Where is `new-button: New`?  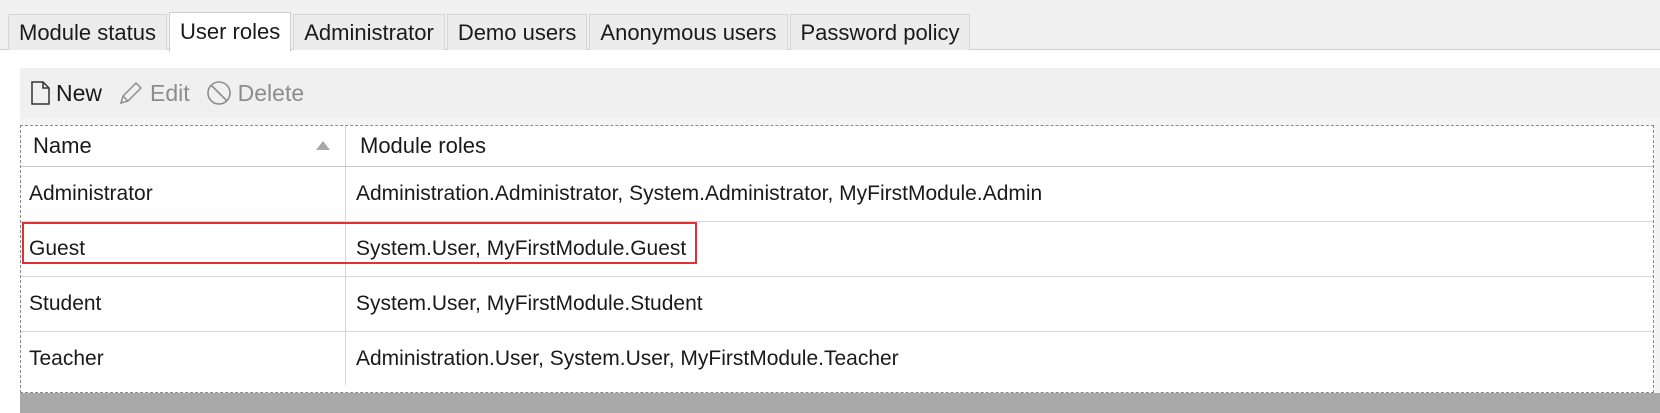 new-button: New is located at coordinates (66, 93).